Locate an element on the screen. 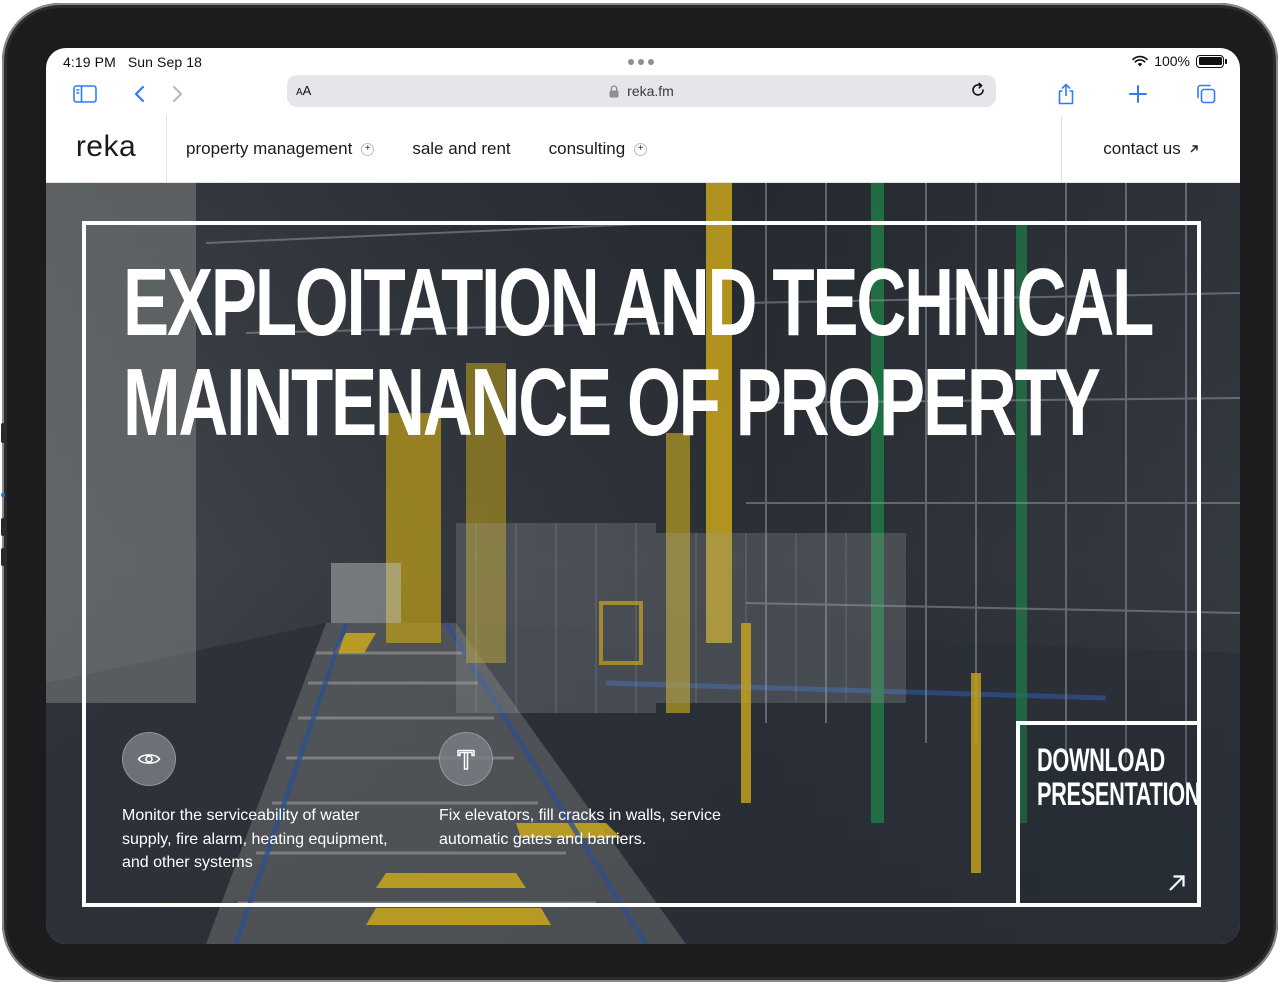 The width and height of the screenshot is (1281, 985). site-logo: reka is located at coordinates (106, 149).